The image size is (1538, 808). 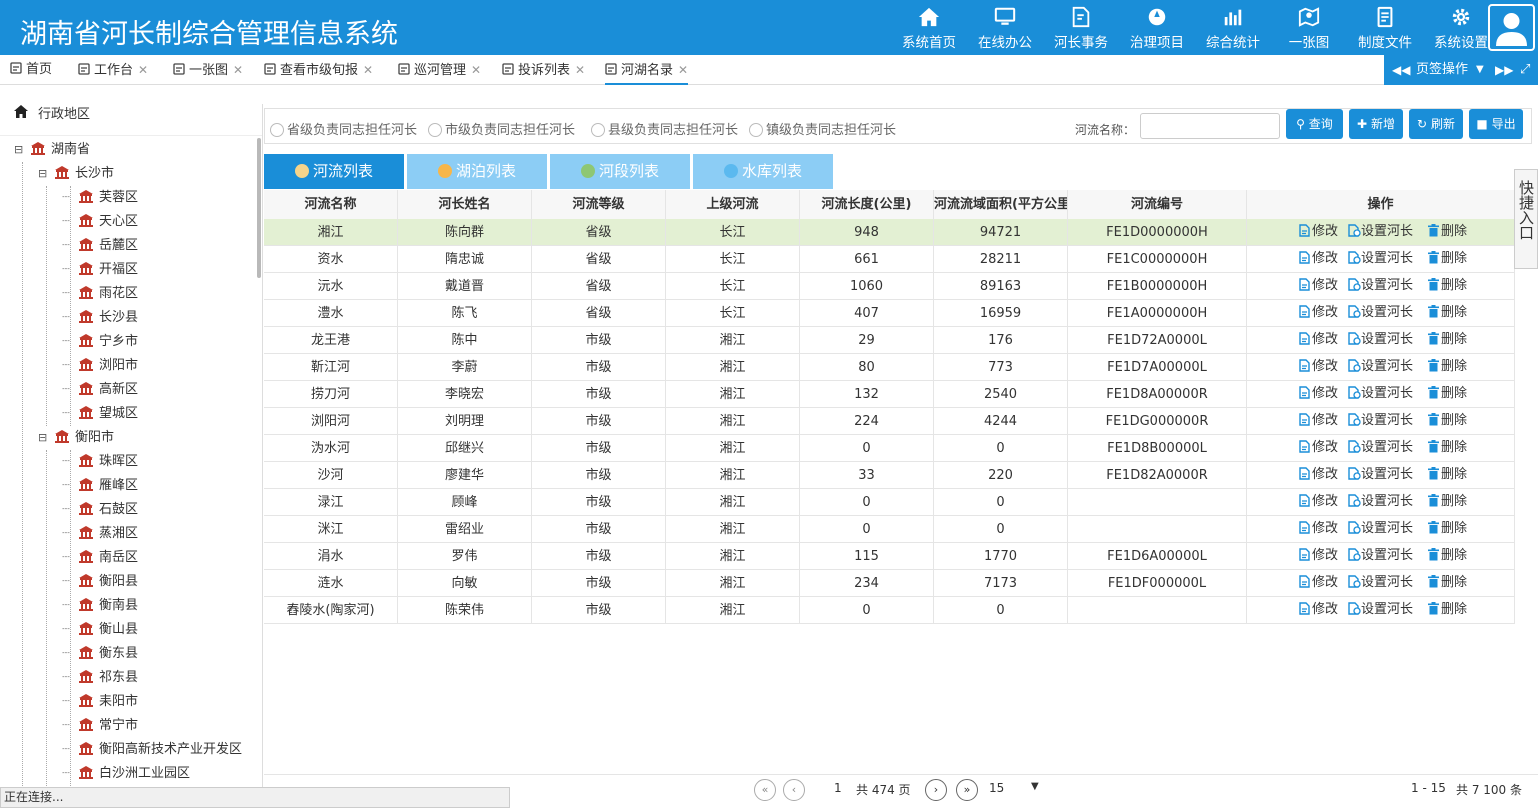 I want to click on tree-node-district: ┄ 天心区, so click(x=100, y=222).